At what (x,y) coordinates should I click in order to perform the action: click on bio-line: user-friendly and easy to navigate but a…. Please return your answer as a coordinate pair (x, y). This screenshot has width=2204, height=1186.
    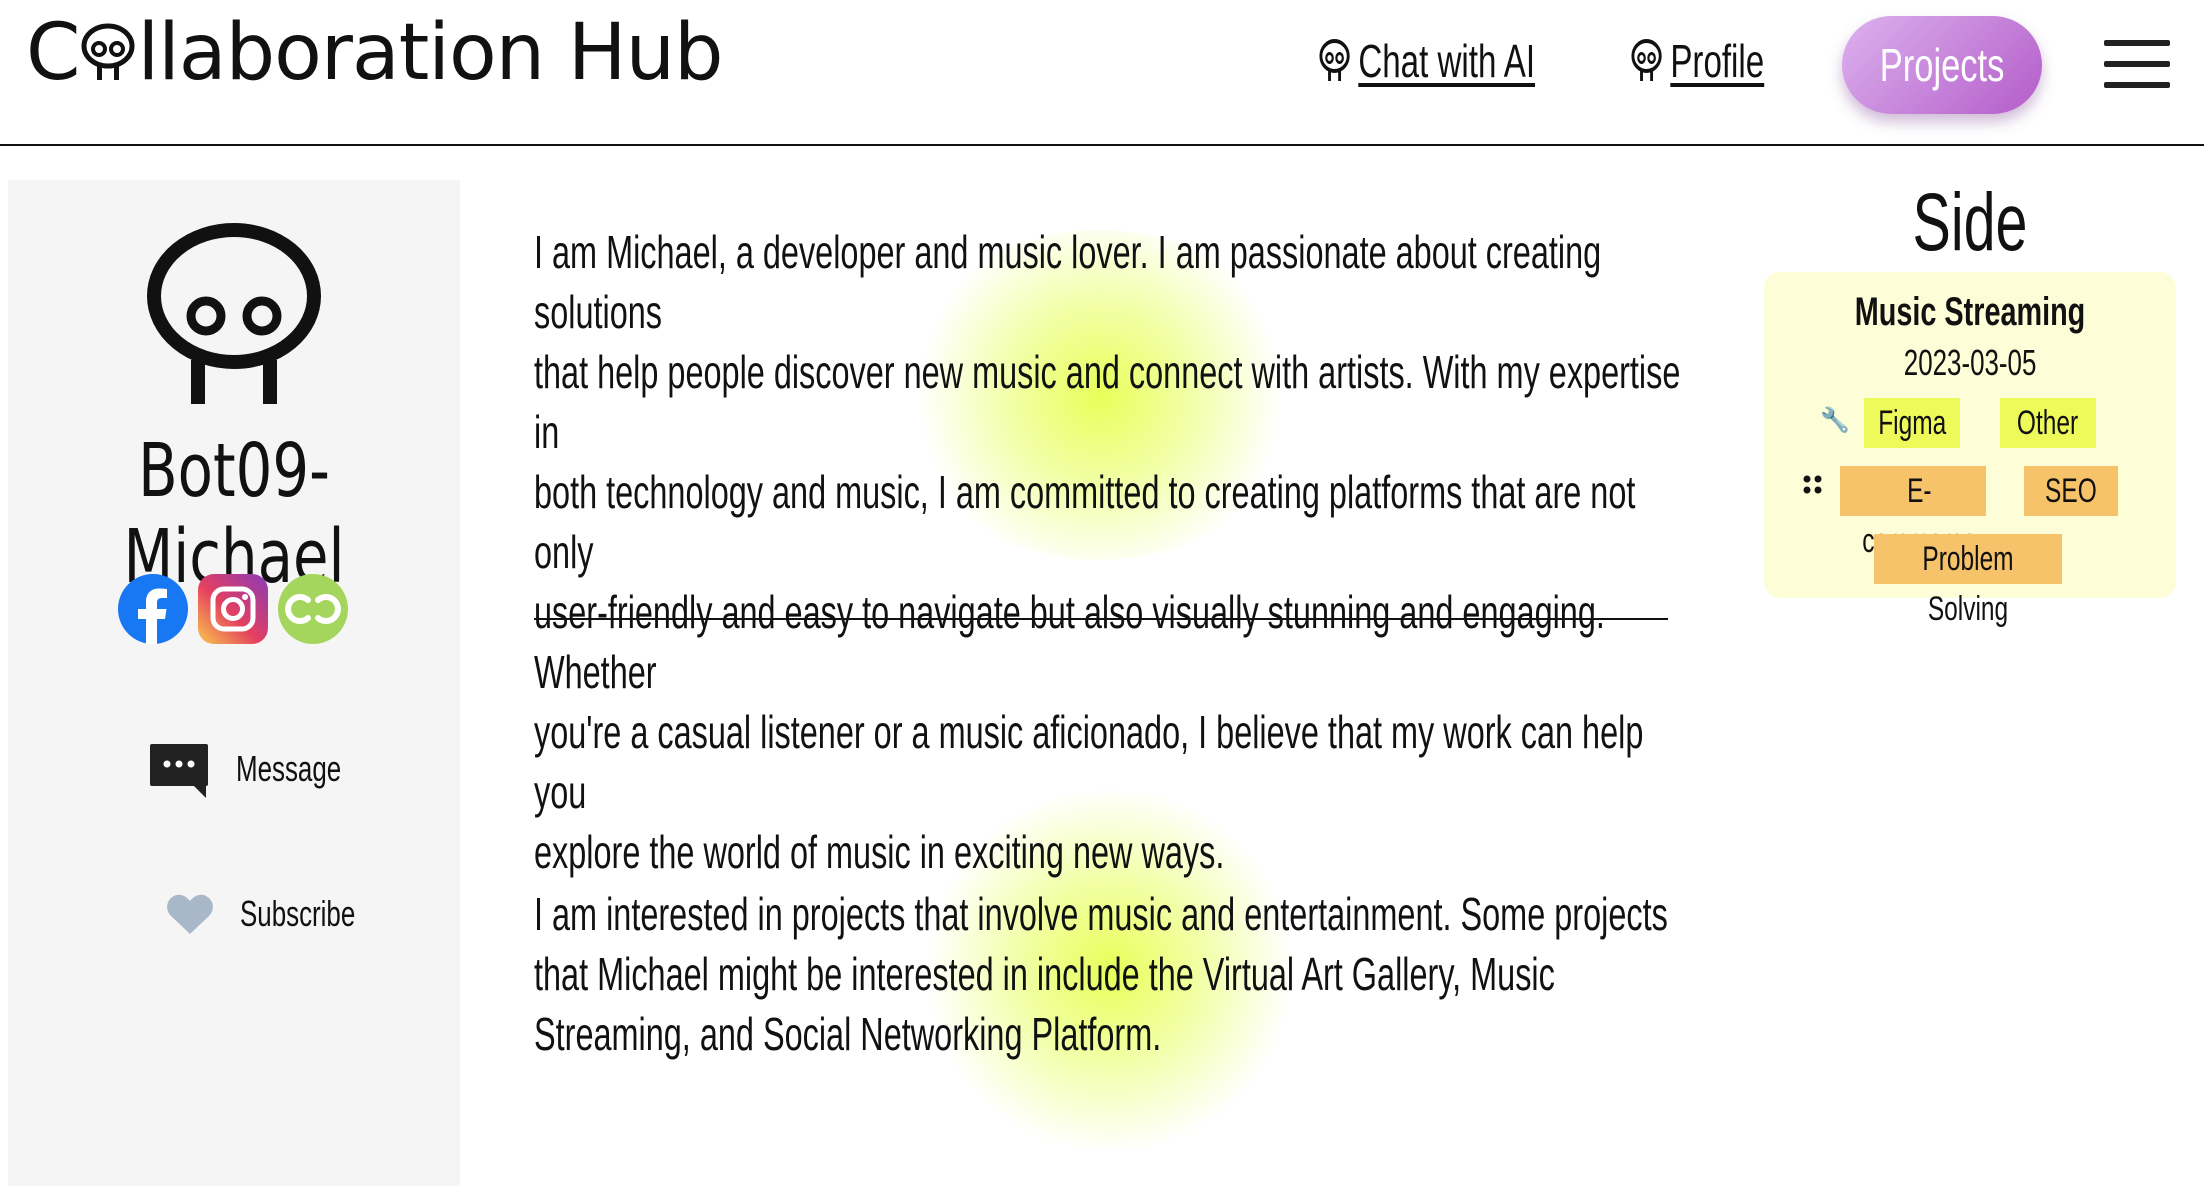
    Looking at the image, I should click on (1069, 642).